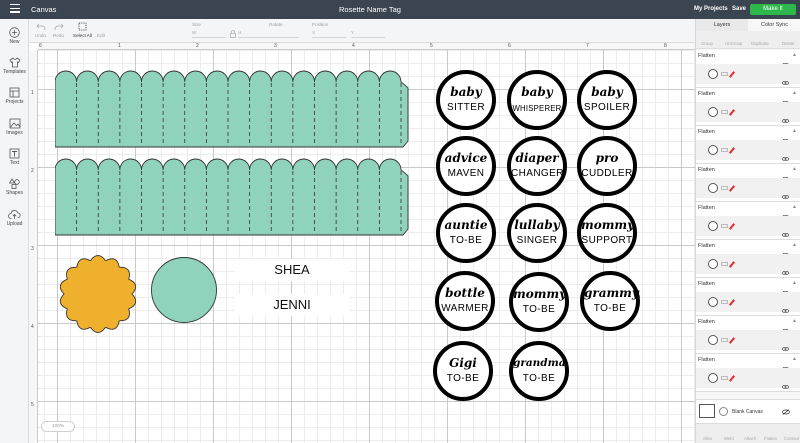 The image size is (800, 443). What do you see at coordinates (707, 43) in the screenshot?
I see `group-button: Group` at bounding box center [707, 43].